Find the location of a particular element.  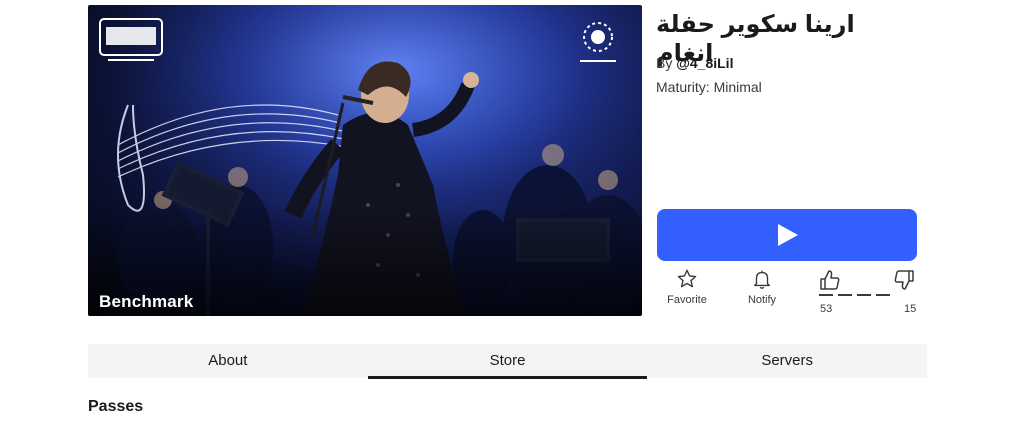

creator-line: By @4_8iLil is located at coordinates (694, 63).